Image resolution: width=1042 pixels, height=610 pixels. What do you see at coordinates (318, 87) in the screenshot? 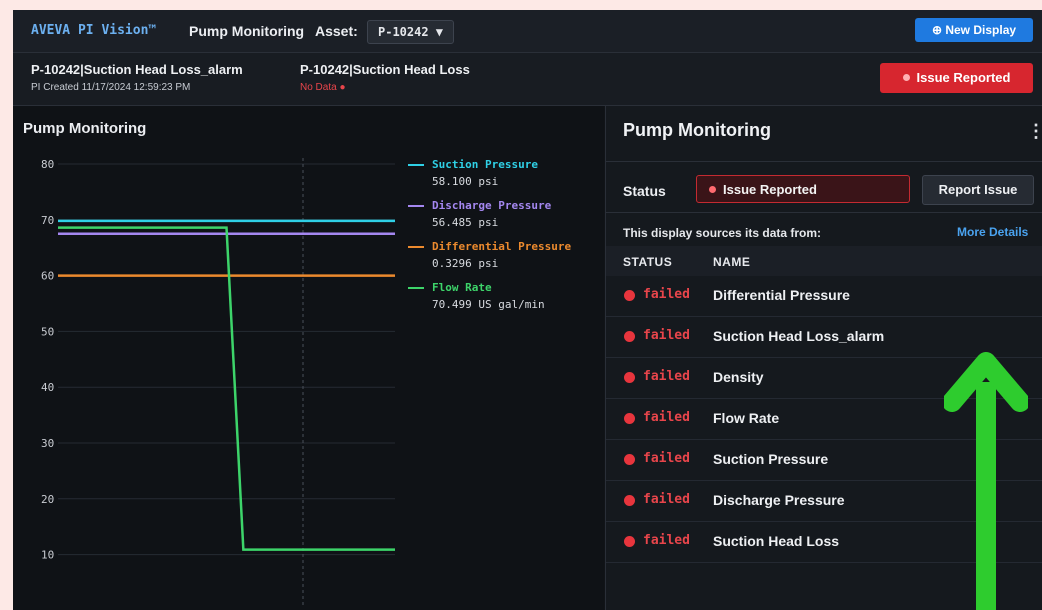
I see `no-data-label: No Data` at bounding box center [318, 87].